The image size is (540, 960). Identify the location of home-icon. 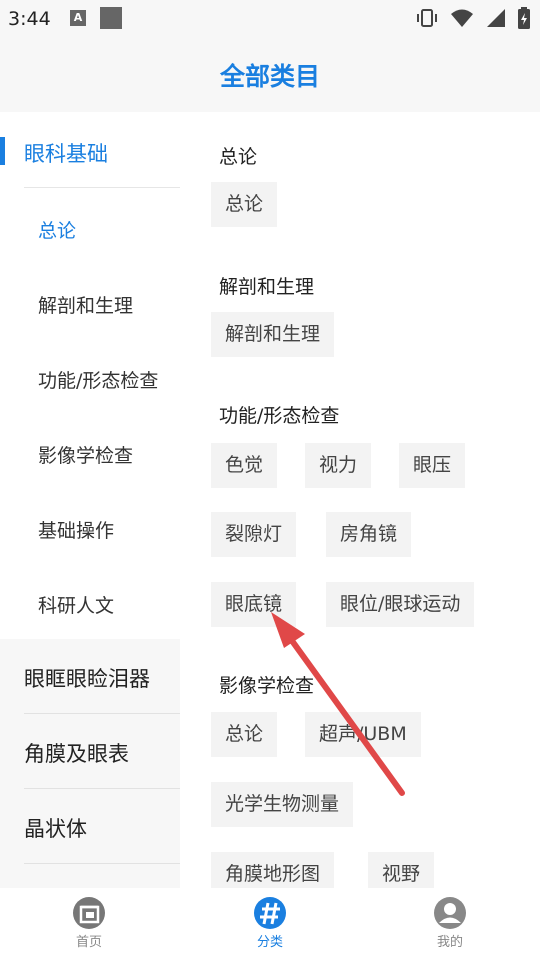
(89, 913).